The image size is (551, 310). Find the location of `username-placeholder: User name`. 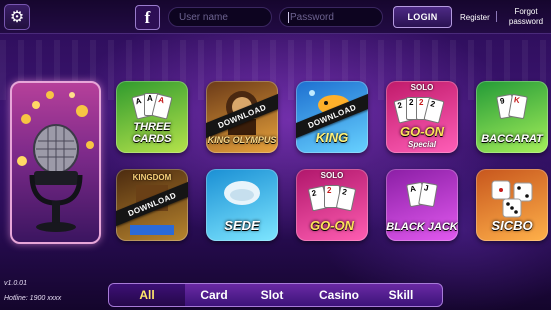

username-placeholder: User name is located at coordinates (203, 17).